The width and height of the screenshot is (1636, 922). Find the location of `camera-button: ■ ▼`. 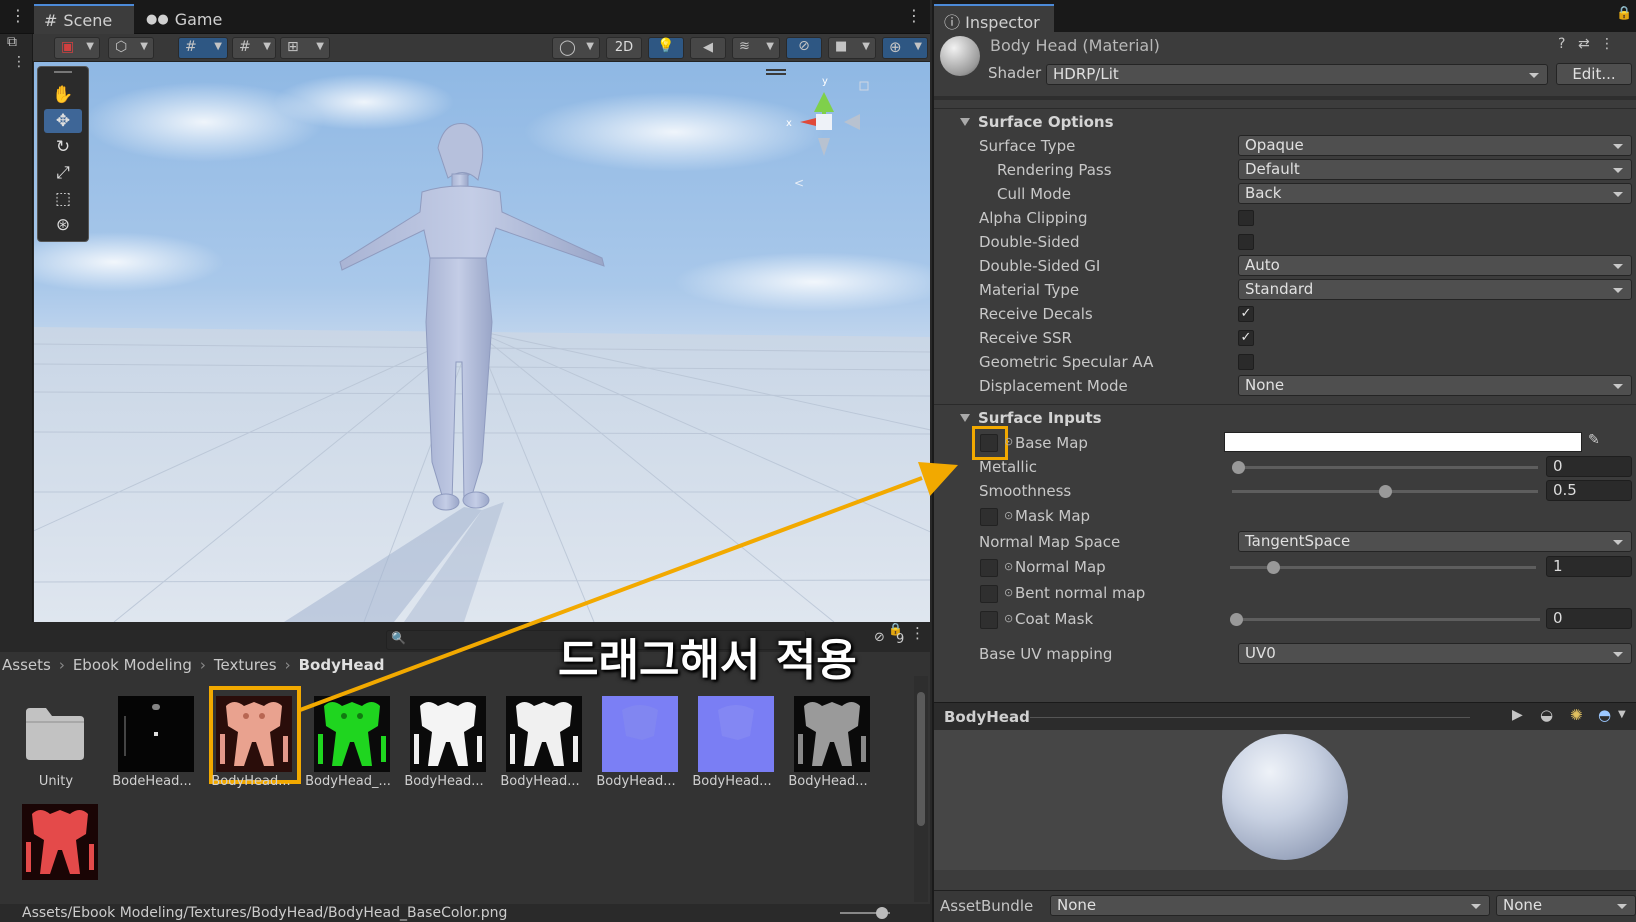

camera-button: ■ ▼ is located at coordinates (852, 48).